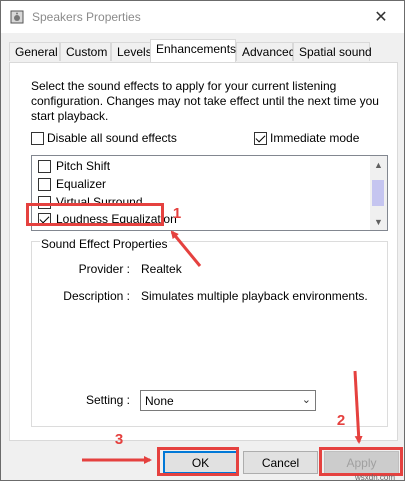  I want to click on effects-scrollbar: ▲ ▼, so click(378, 193).